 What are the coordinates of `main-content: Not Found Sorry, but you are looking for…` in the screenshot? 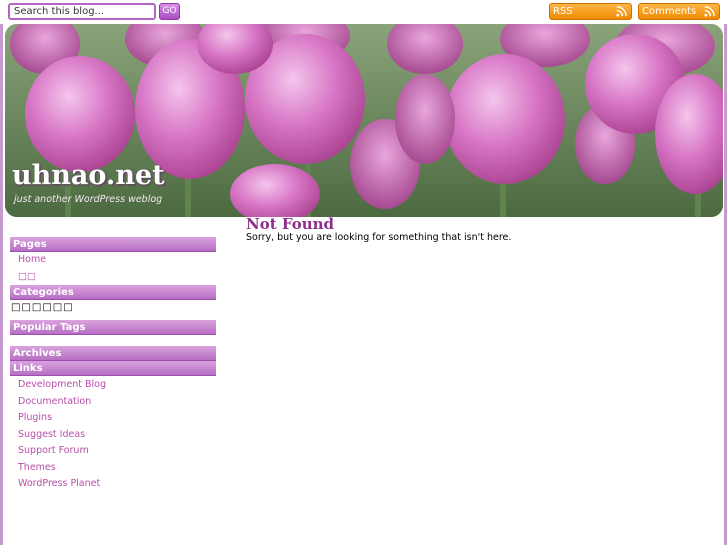 It's located at (481, 229).